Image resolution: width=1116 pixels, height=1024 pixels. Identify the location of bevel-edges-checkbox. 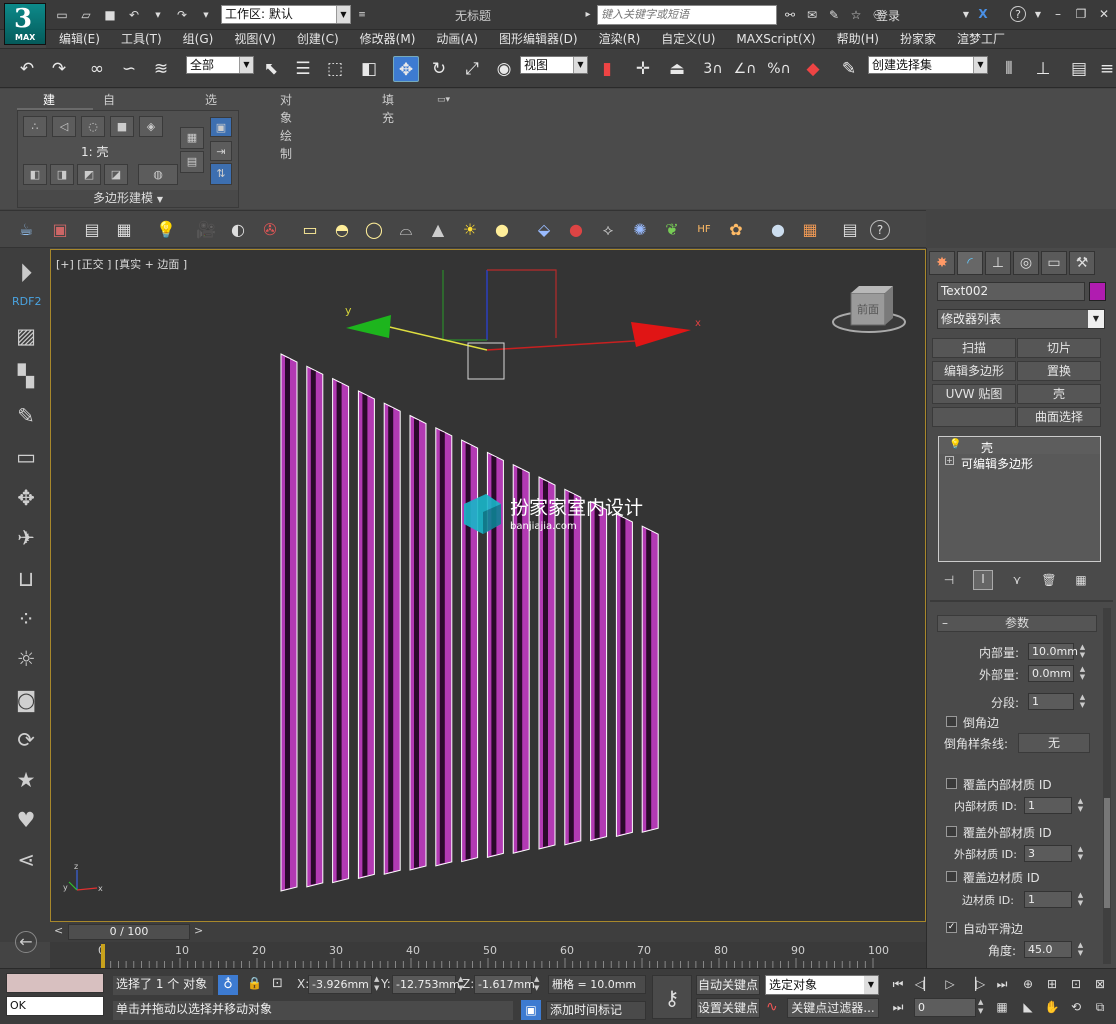
(951, 721).